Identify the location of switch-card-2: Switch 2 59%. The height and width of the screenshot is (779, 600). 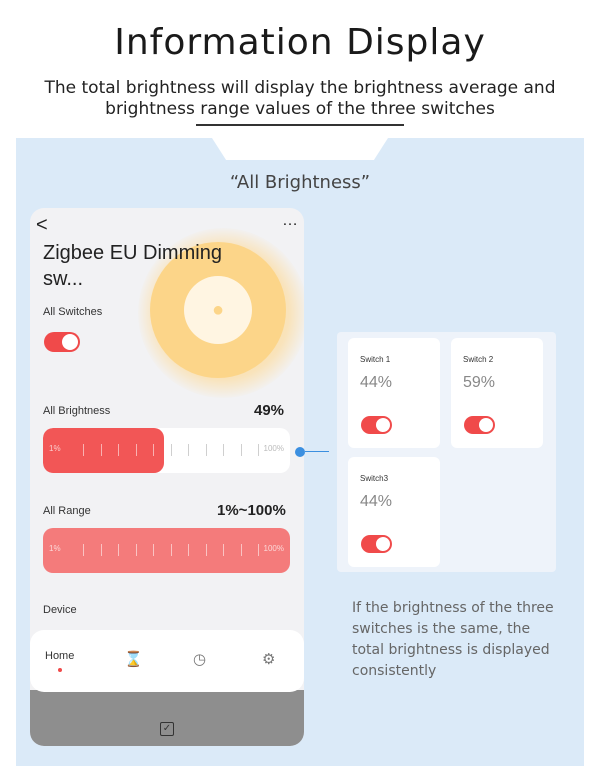
(497, 393).